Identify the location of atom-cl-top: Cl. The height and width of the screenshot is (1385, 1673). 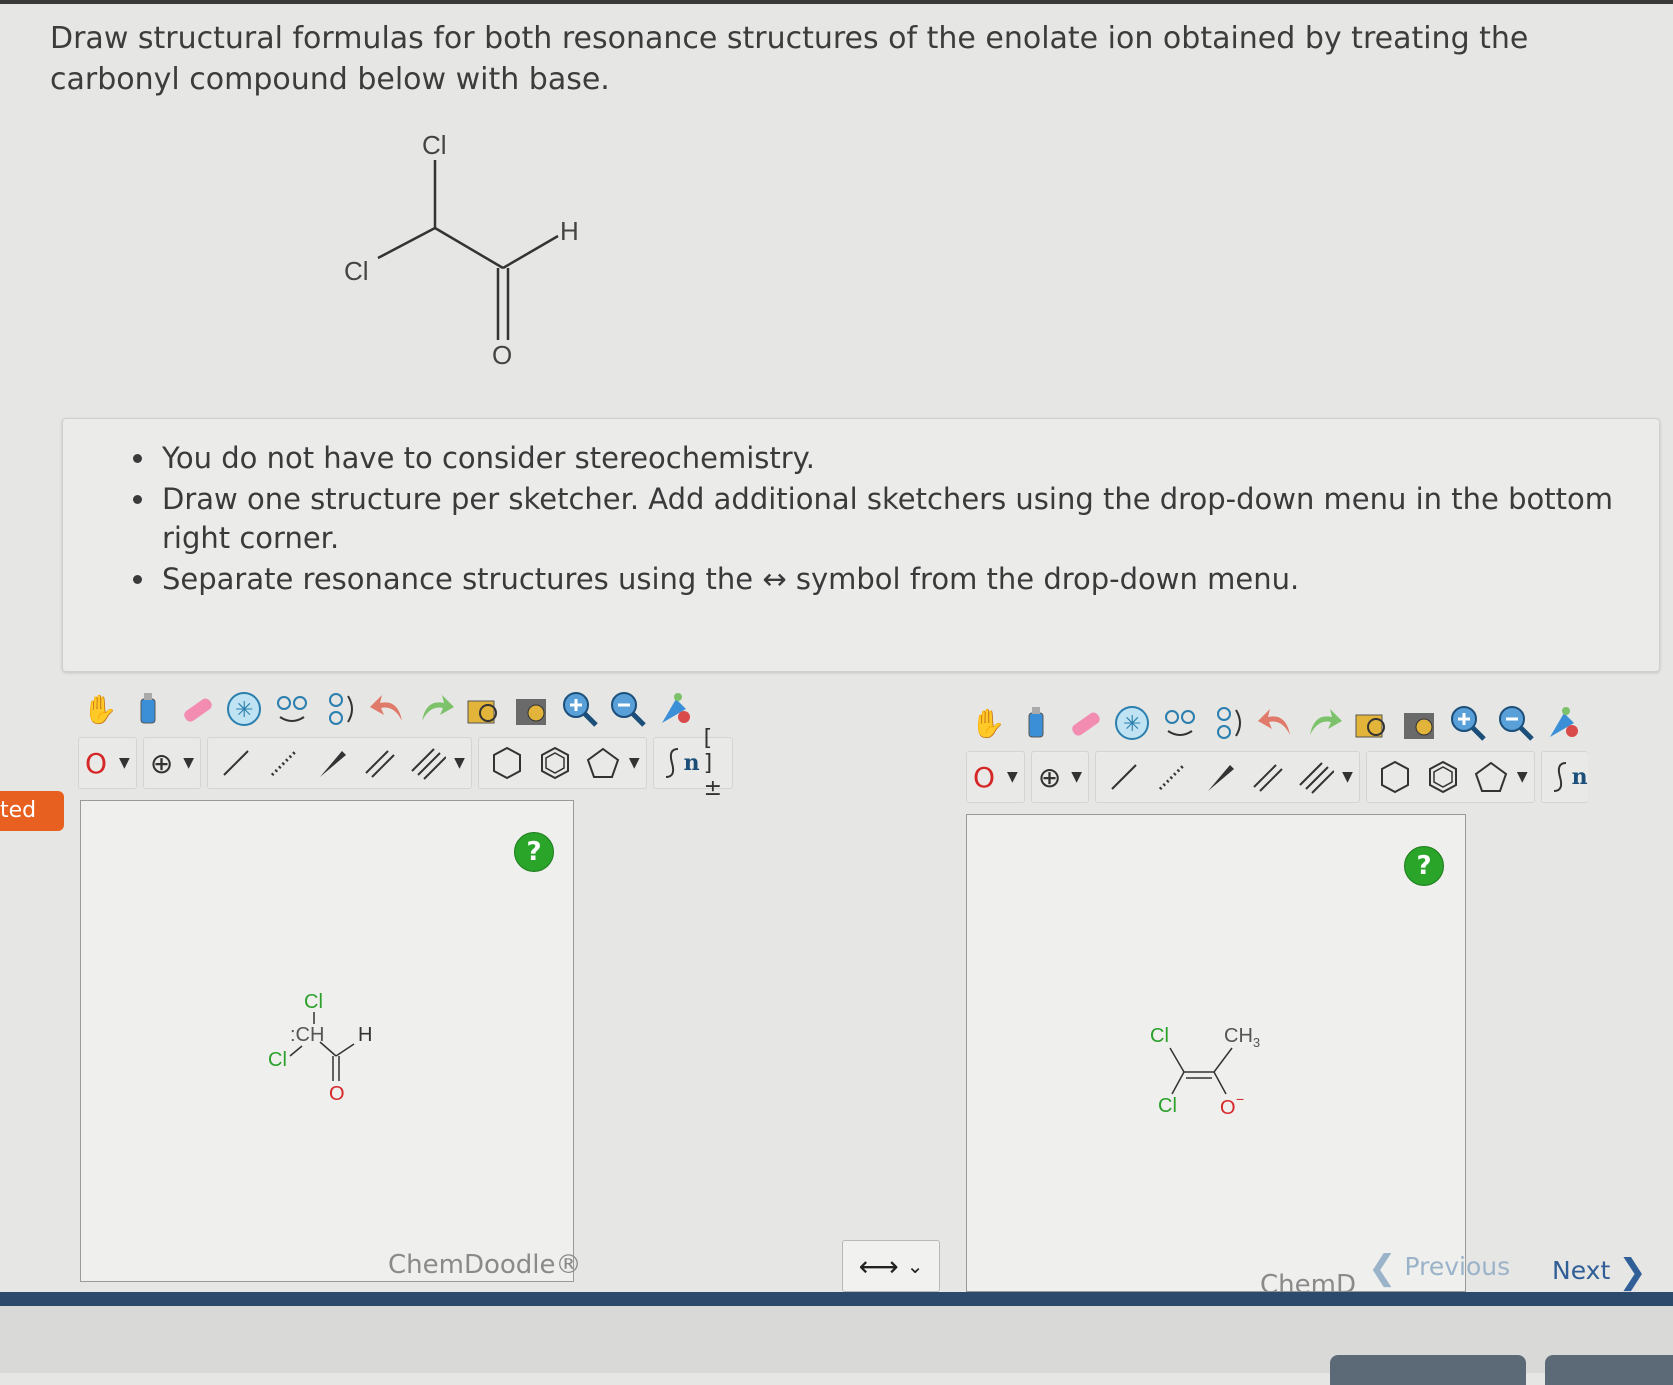
(434, 145).